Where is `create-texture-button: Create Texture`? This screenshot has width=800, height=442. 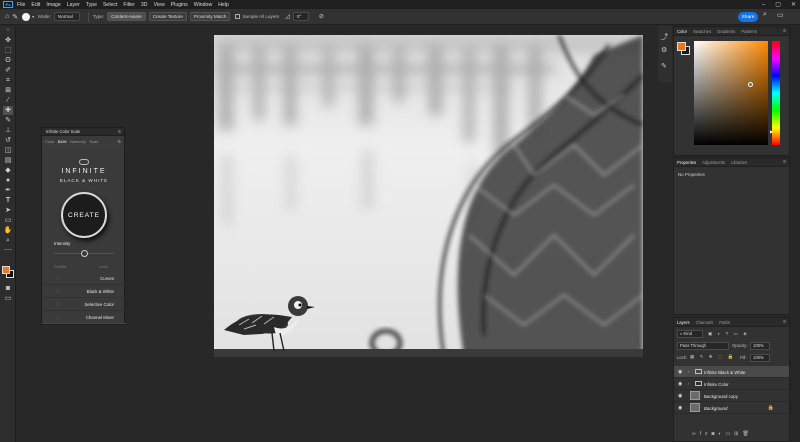
create-texture-button: Create Texture is located at coordinates (167, 16).